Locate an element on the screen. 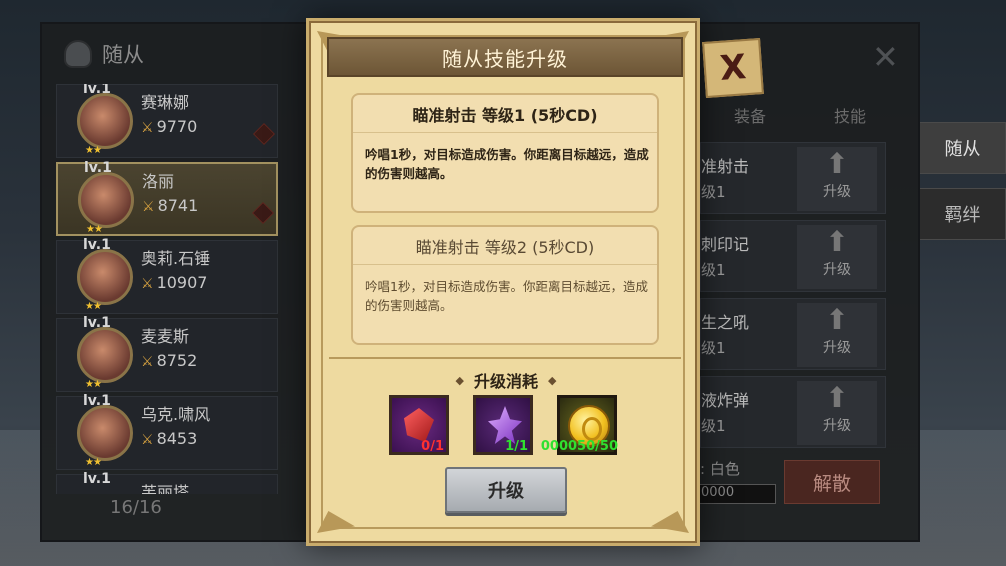  hero-name: 麦麦斯 is located at coordinates (165, 336).